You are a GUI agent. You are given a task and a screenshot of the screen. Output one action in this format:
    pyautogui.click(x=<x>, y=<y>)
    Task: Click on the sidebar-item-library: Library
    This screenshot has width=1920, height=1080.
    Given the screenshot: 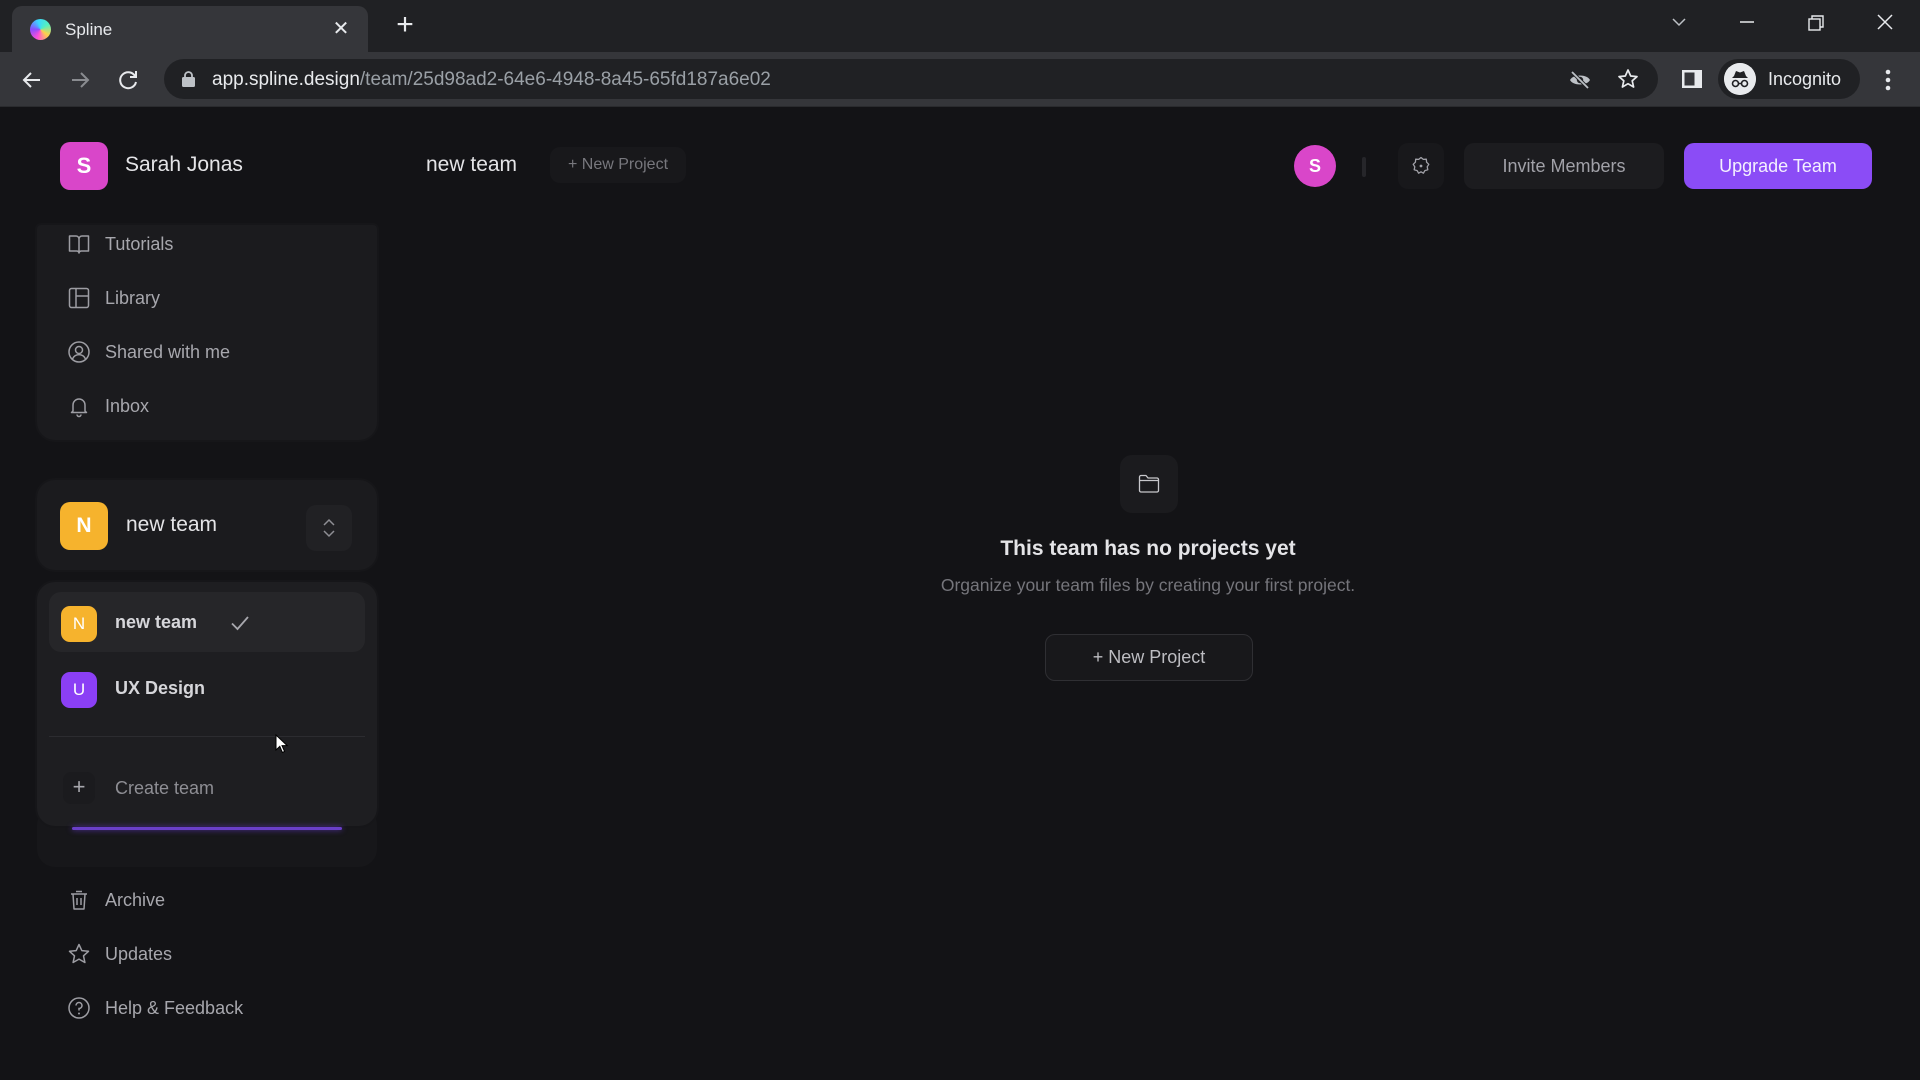 What is the action you would take?
    pyautogui.click(x=217, y=298)
    